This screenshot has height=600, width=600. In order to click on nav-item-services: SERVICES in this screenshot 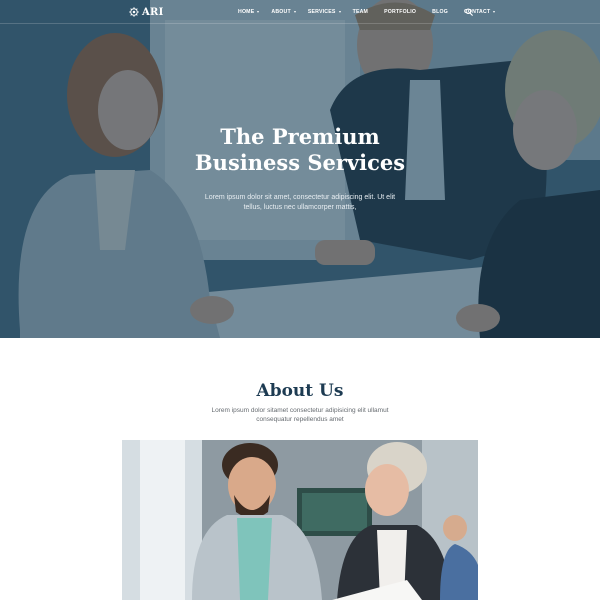, I will do `click(324, 12)`.